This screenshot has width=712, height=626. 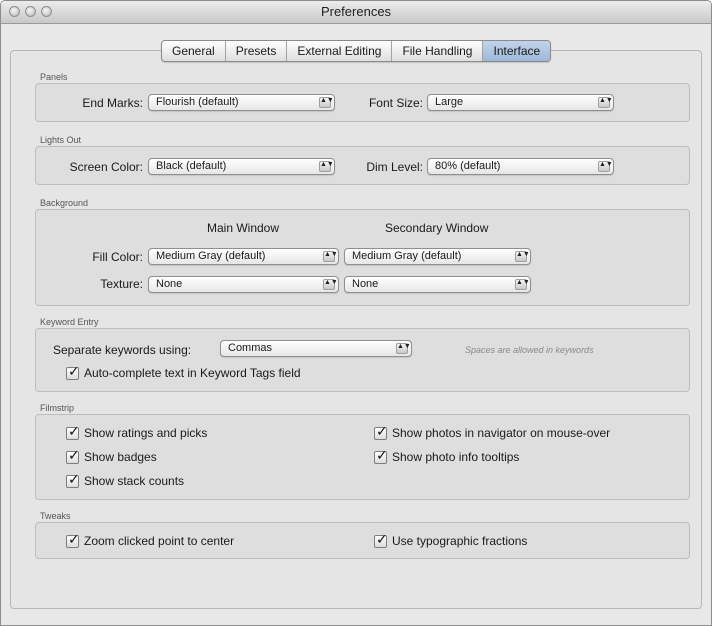 I want to click on end-marks-popup: Flourish (default) ▲▼, so click(x=241, y=102).